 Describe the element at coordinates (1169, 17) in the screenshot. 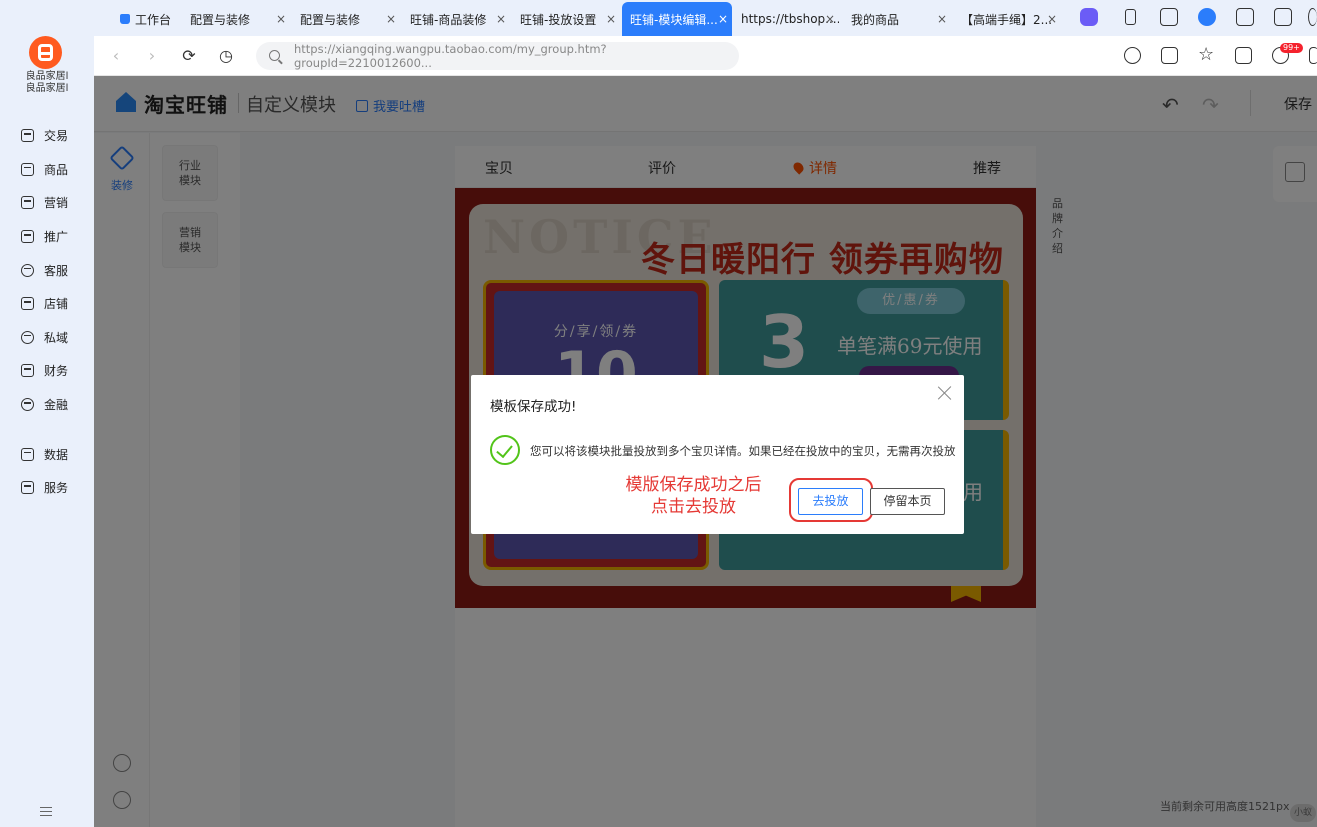

I see `board-icon` at that location.